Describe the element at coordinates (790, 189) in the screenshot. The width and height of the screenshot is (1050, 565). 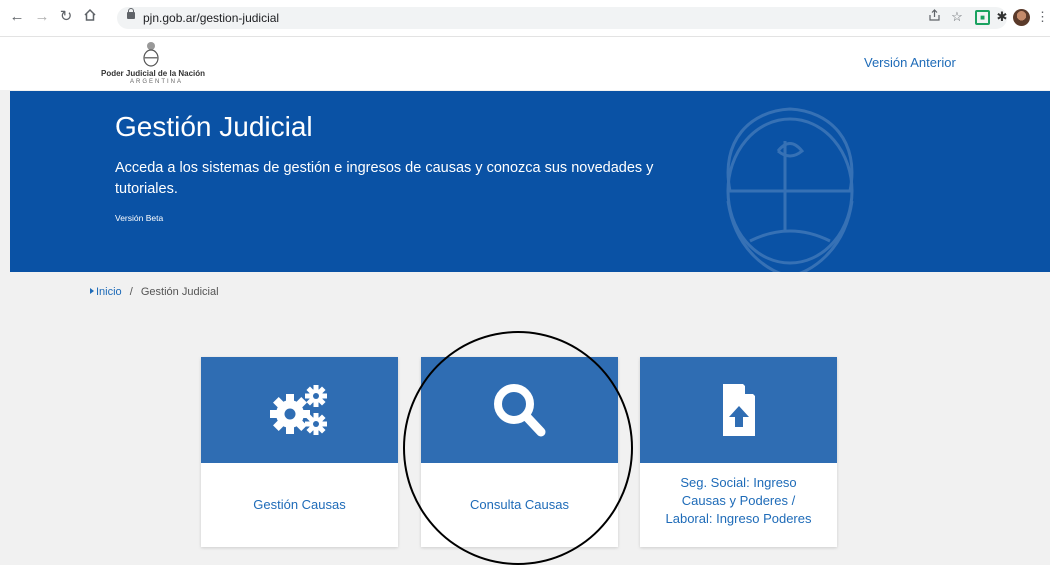
I see `coat-of-arms-watermark-icon` at that location.